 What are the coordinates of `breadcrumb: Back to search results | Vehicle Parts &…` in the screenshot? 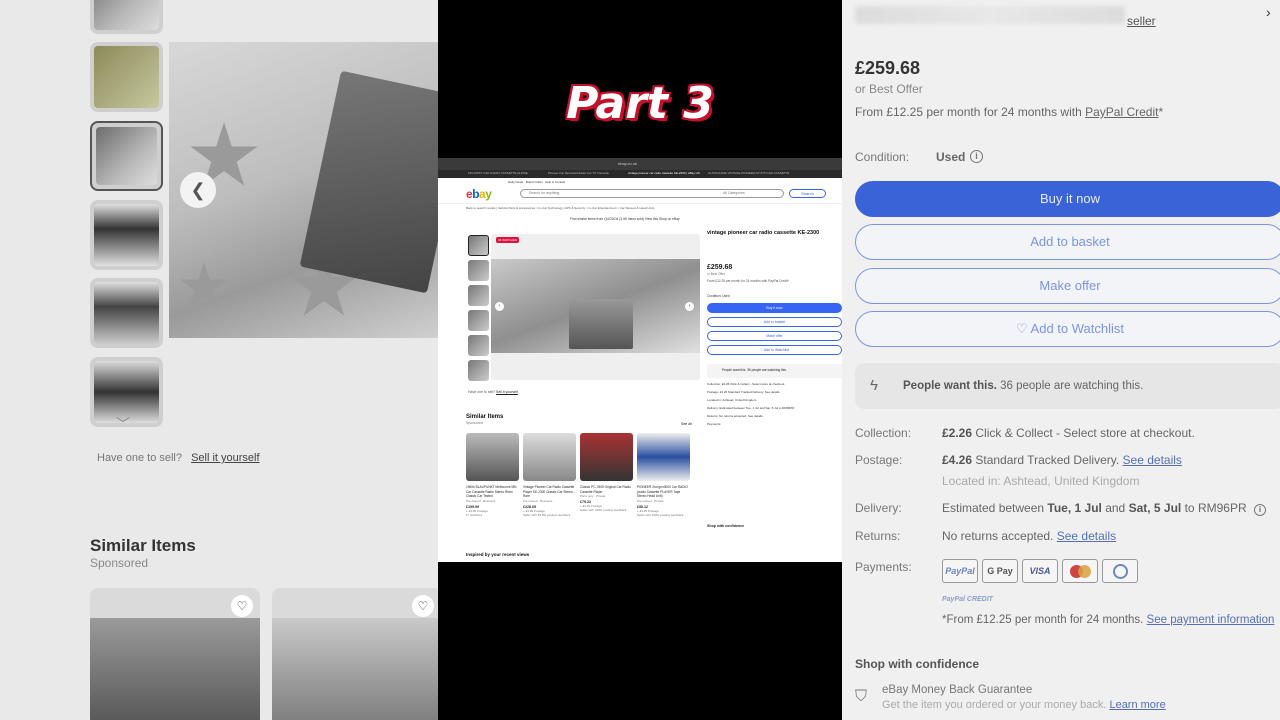 It's located at (560, 208).